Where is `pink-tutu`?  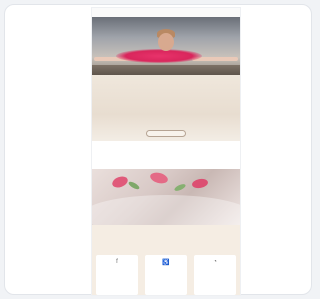 pink-tutu is located at coordinates (159, 56).